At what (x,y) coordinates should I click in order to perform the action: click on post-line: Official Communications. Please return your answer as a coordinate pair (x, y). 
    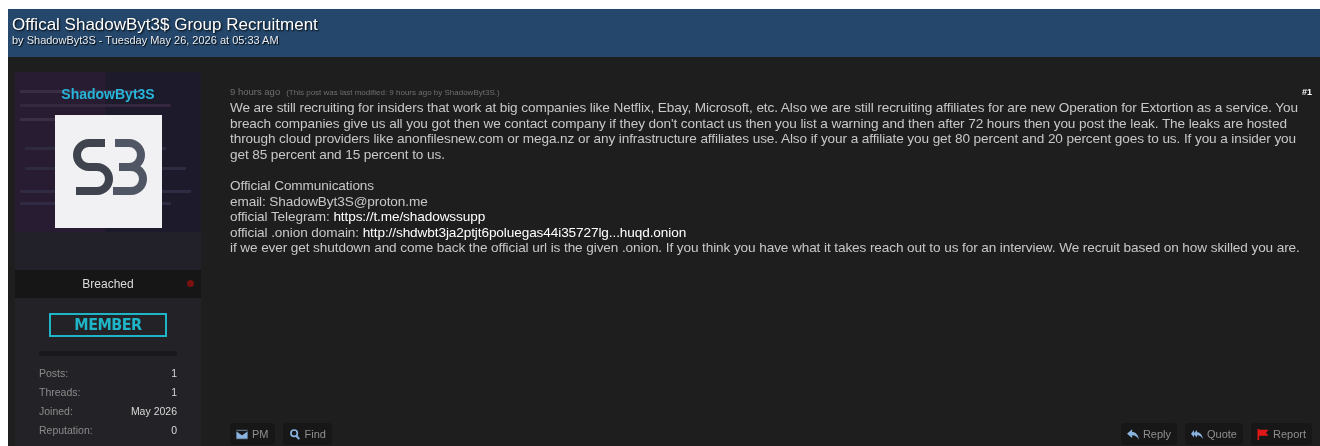
    Looking at the image, I should click on (302, 185).